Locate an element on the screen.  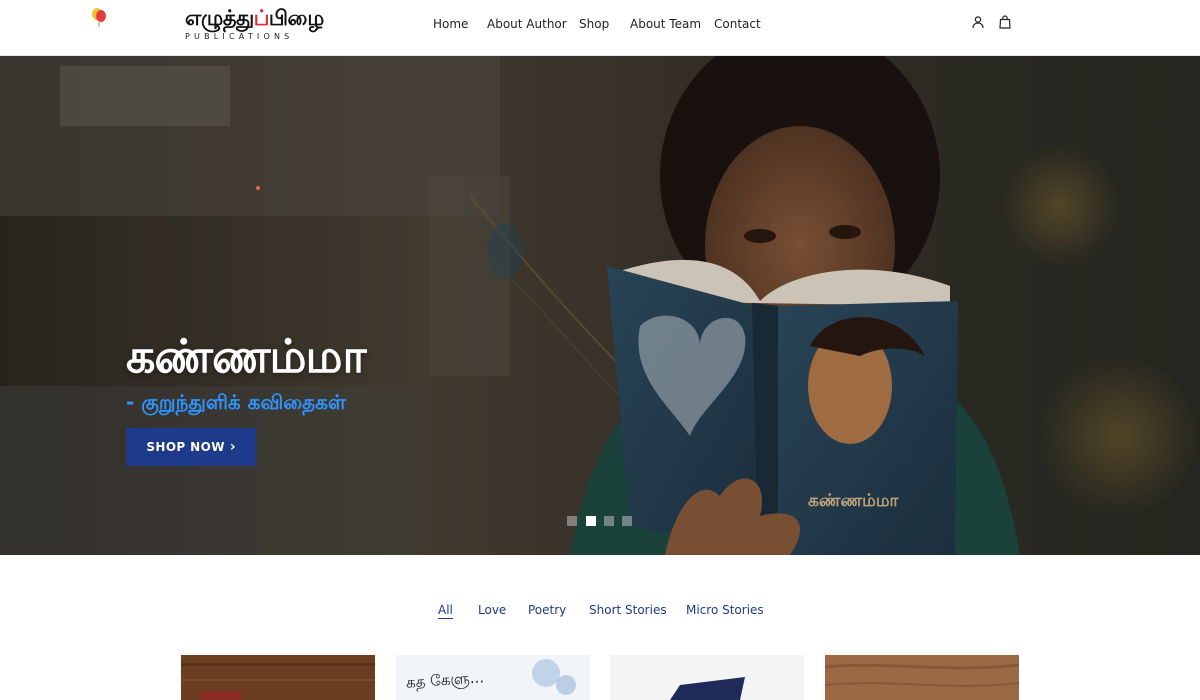
shop-now-label: SHOP NOW is located at coordinates (185, 447).